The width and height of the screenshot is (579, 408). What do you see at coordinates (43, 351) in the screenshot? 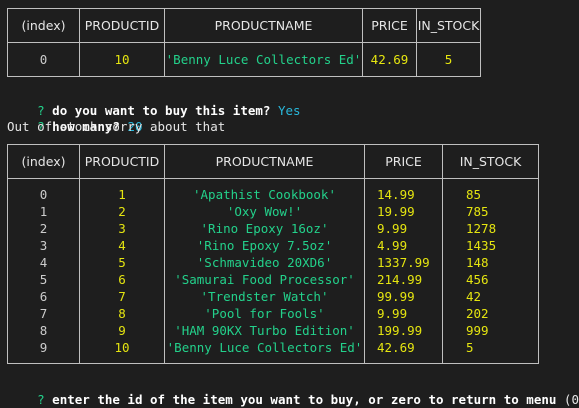
I see `cell-index: 9` at bounding box center [43, 351].